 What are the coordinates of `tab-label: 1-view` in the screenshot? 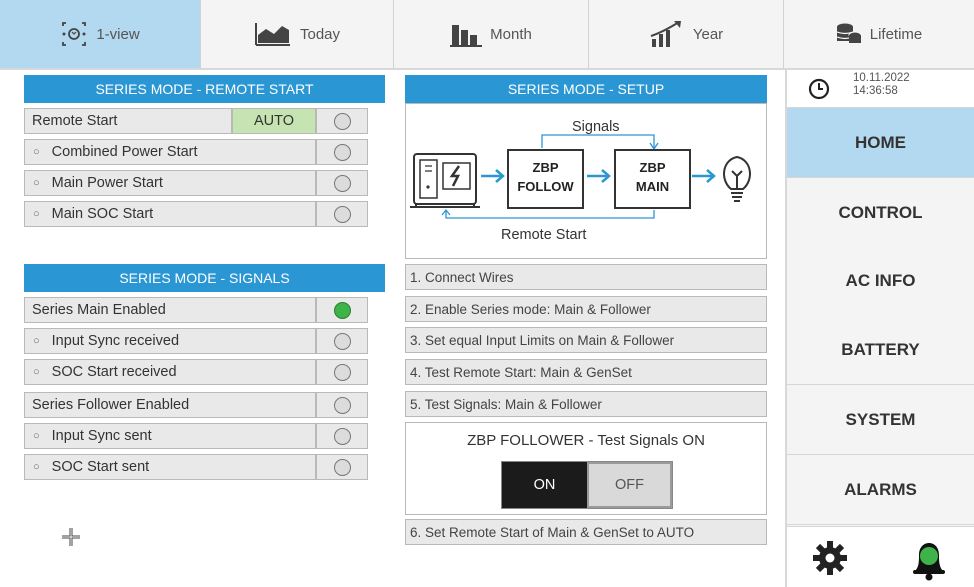 It's located at (118, 34).